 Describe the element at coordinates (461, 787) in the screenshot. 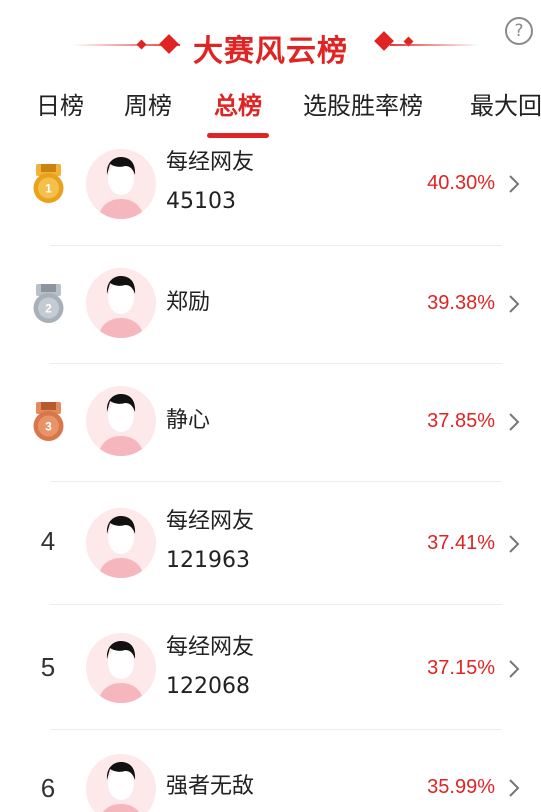

I see `return-rate: 35.99%` at that location.